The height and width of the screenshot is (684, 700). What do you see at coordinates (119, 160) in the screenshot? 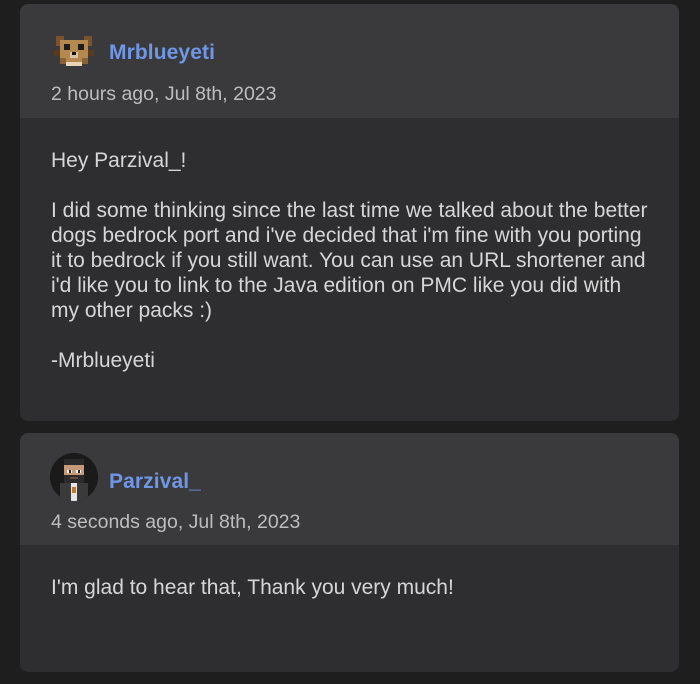
I see `message-greeting: Hey Parzival_!` at bounding box center [119, 160].